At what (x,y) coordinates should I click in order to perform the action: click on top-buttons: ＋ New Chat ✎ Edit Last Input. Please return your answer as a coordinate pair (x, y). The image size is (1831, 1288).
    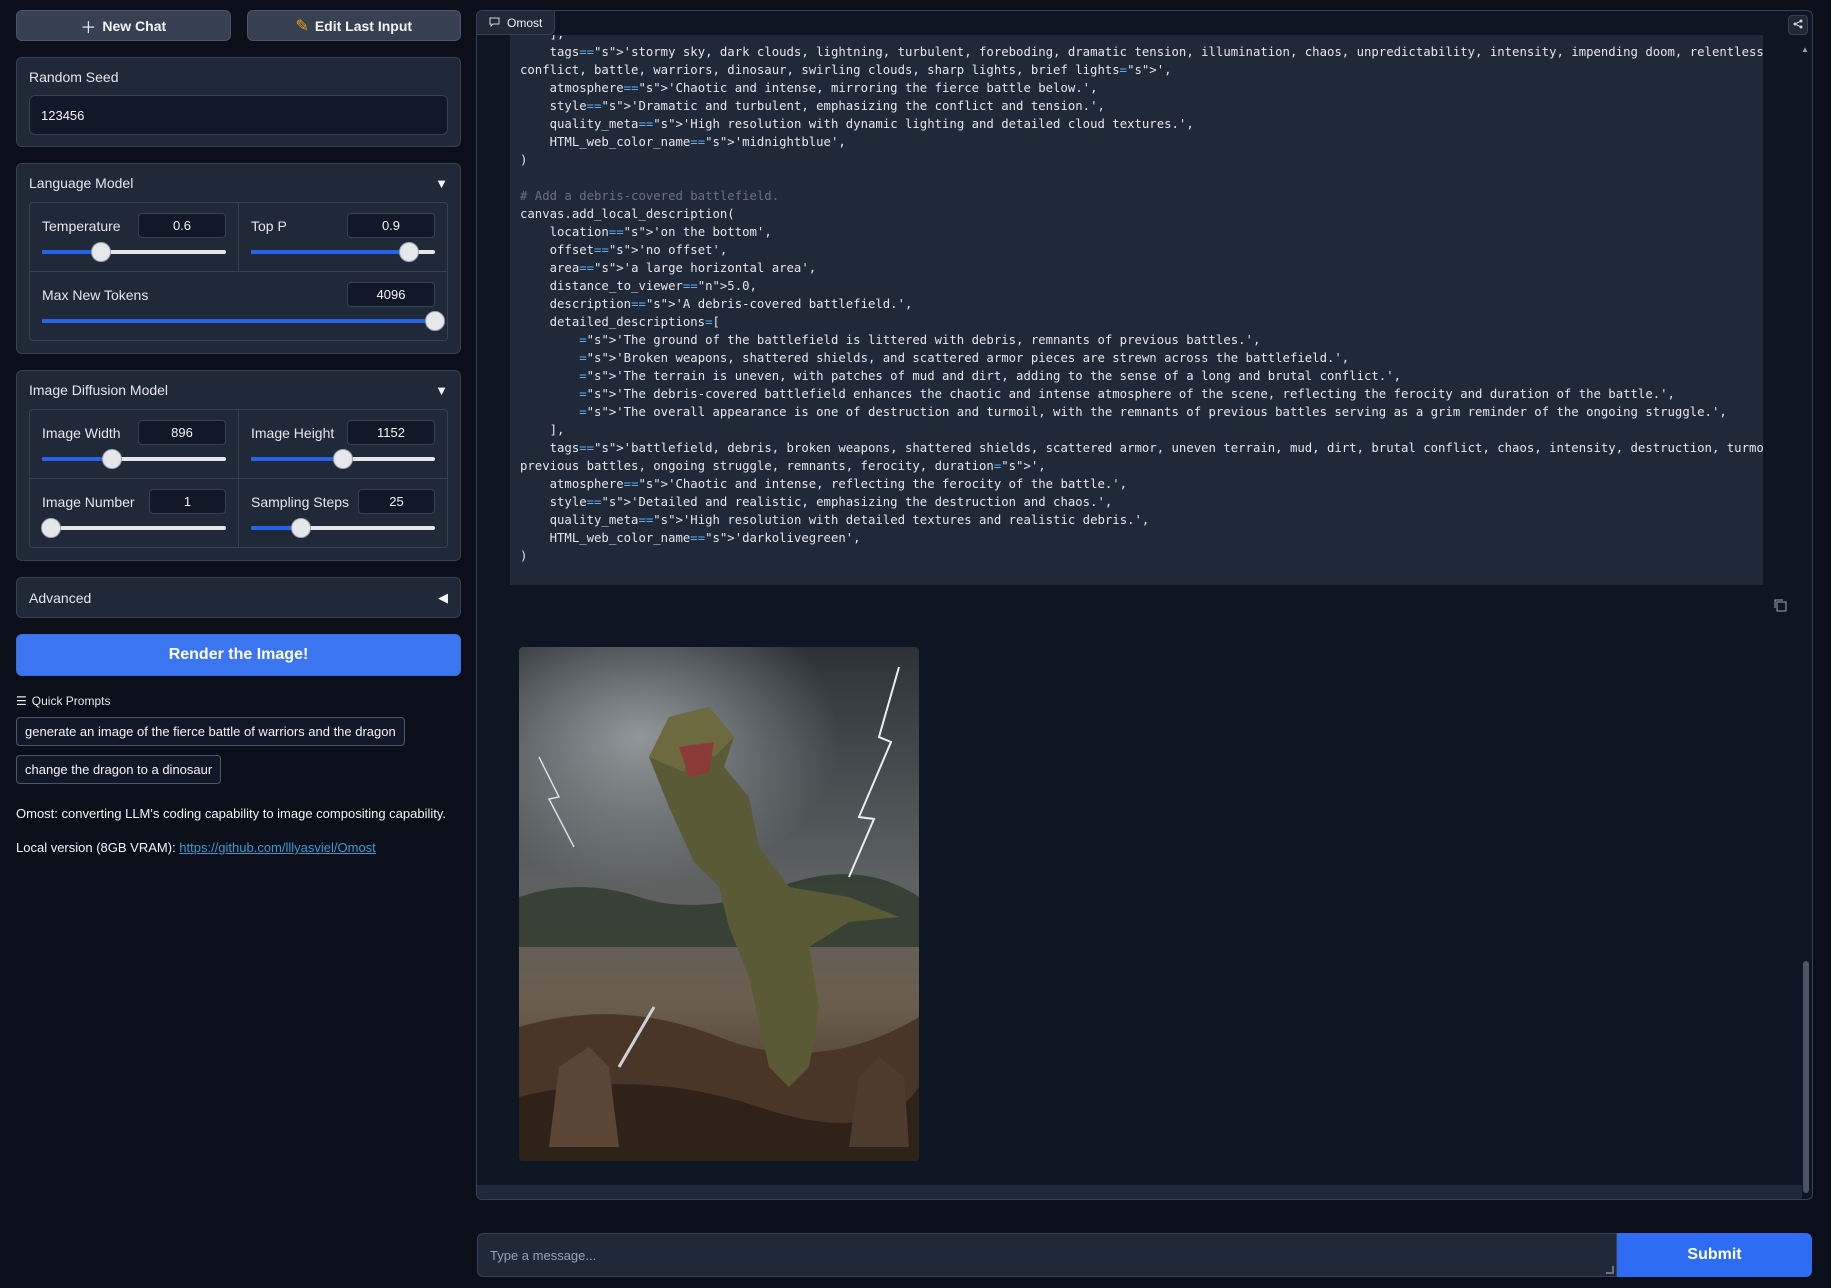
    Looking at the image, I should click on (238, 25).